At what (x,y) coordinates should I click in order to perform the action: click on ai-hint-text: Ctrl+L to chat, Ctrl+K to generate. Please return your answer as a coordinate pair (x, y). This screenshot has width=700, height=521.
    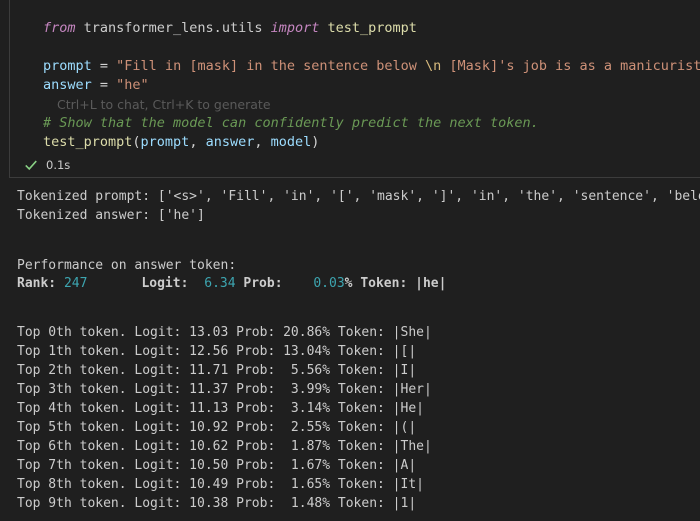
    Looking at the image, I should click on (164, 104).